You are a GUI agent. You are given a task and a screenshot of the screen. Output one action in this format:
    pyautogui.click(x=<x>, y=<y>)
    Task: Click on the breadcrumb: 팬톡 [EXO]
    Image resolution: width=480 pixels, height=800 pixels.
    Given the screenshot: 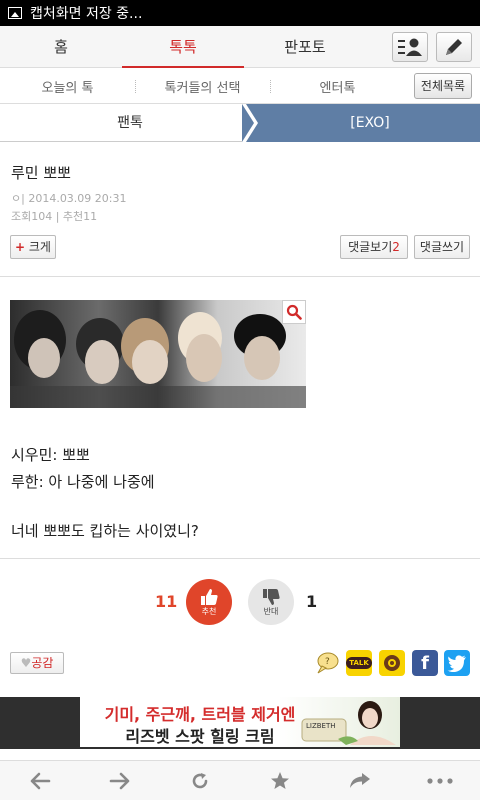 What is the action you would take?
    pyautogui.click(x=240, y=123)
    